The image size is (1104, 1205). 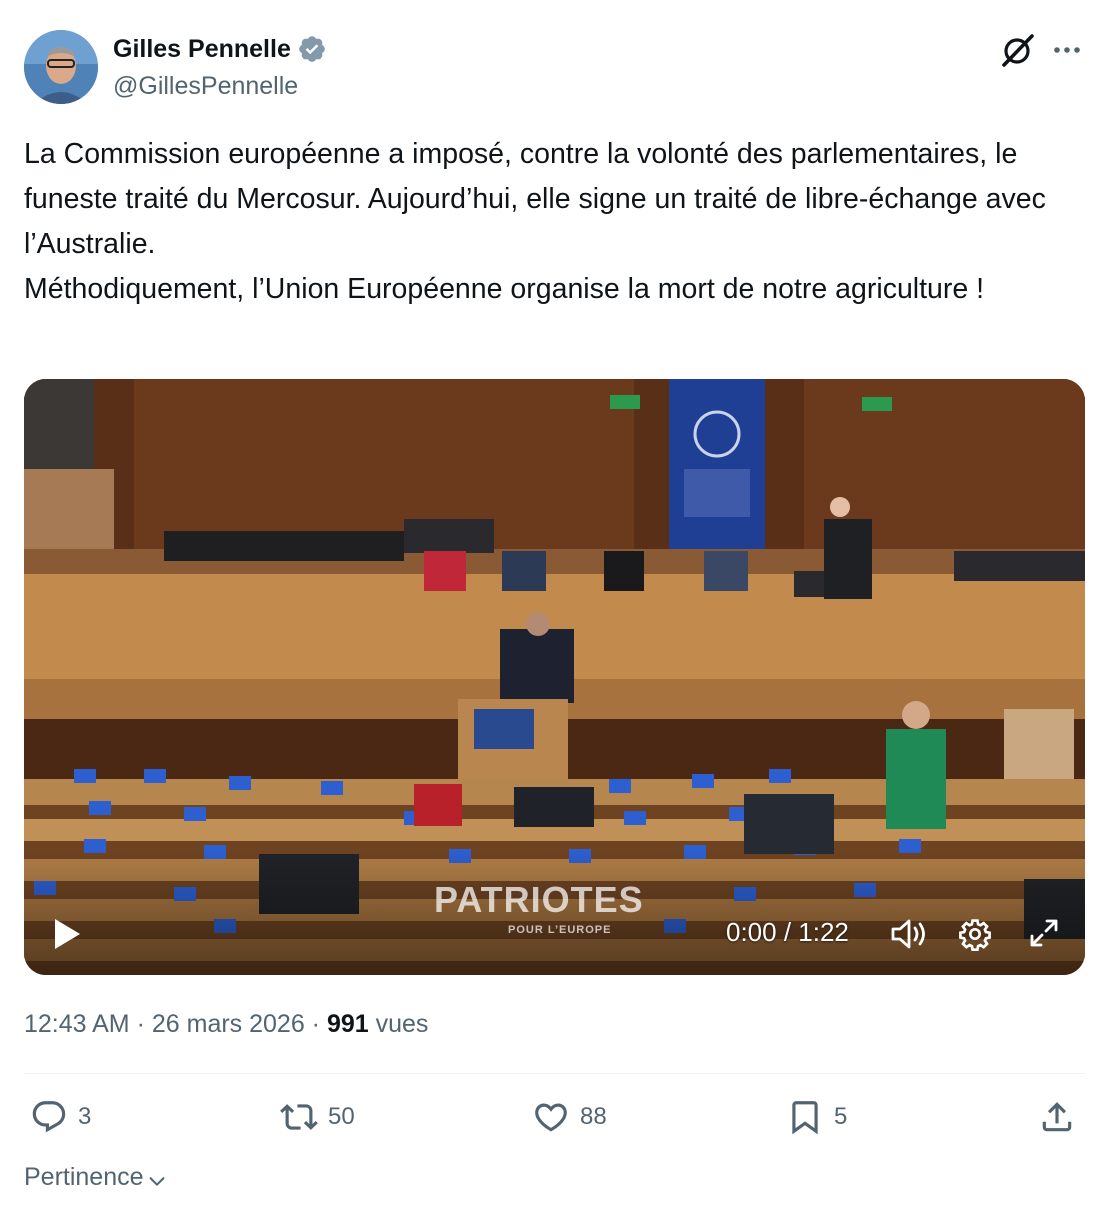 I want to click on tweet-meta: 12:43 AM · 26 mars 2026 · 991 vues, so click(x=226, y=1024).